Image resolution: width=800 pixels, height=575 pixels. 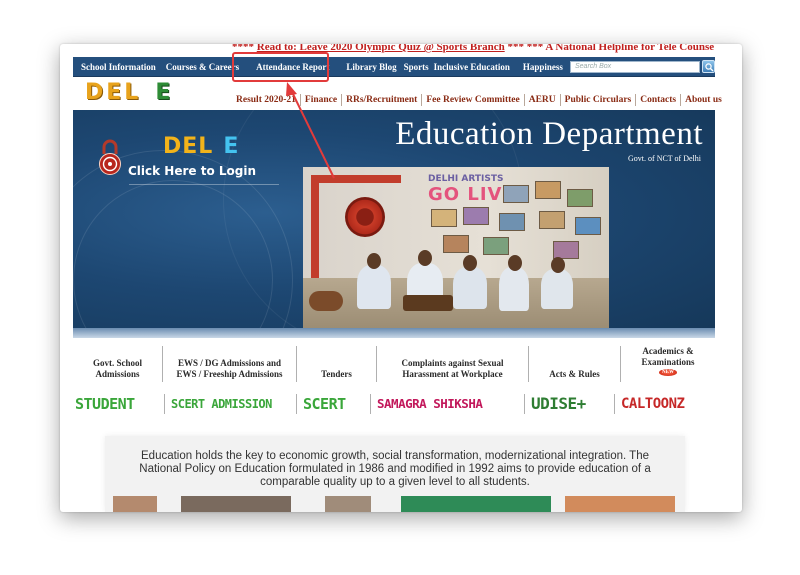 What do you see at coordinates (575, 364) in the screenshot?
I see `link-acts-rules: Acts & Rules` at bounding box center [575, 364].